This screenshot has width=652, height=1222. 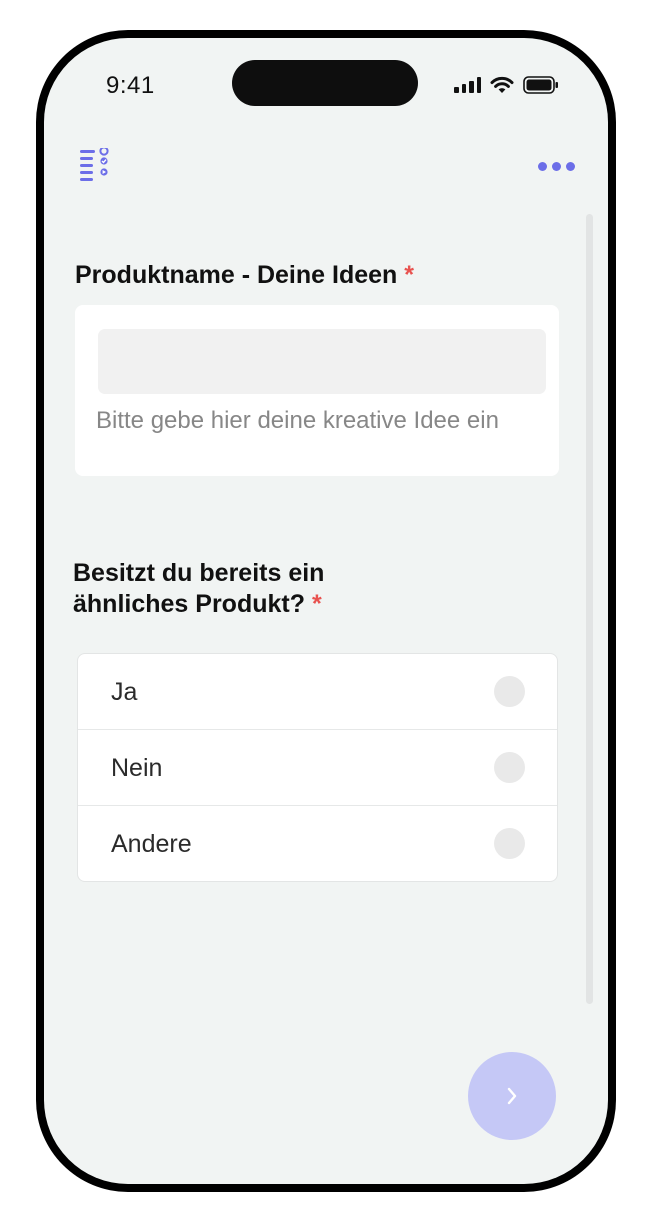 I want to click on more-dots-icon, so click(x=556, y=166).